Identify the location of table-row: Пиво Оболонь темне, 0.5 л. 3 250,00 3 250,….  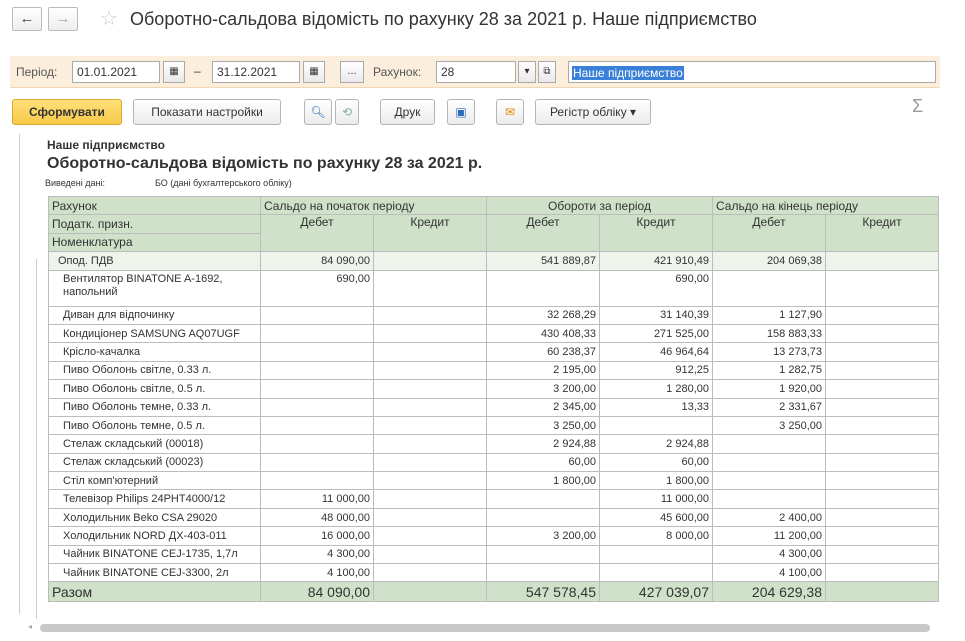
(493, 425).